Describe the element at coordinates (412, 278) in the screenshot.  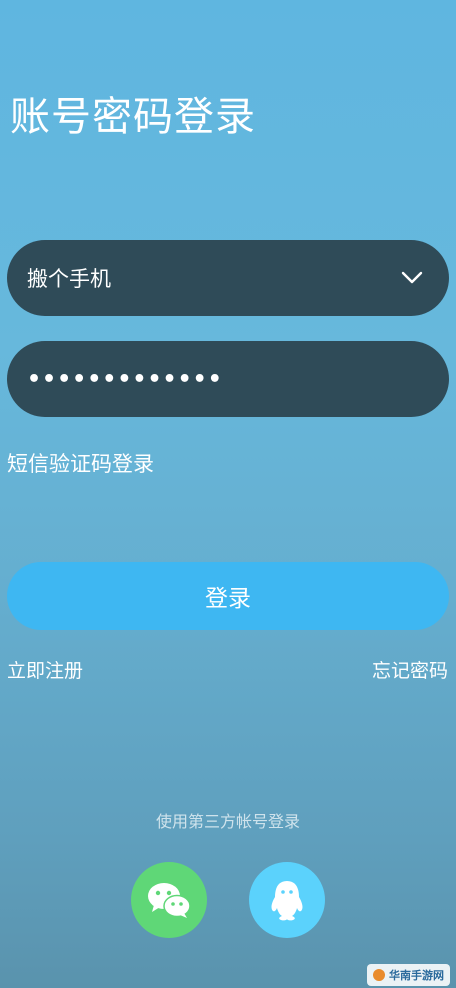
I see `chevron-down-icon` at that location.